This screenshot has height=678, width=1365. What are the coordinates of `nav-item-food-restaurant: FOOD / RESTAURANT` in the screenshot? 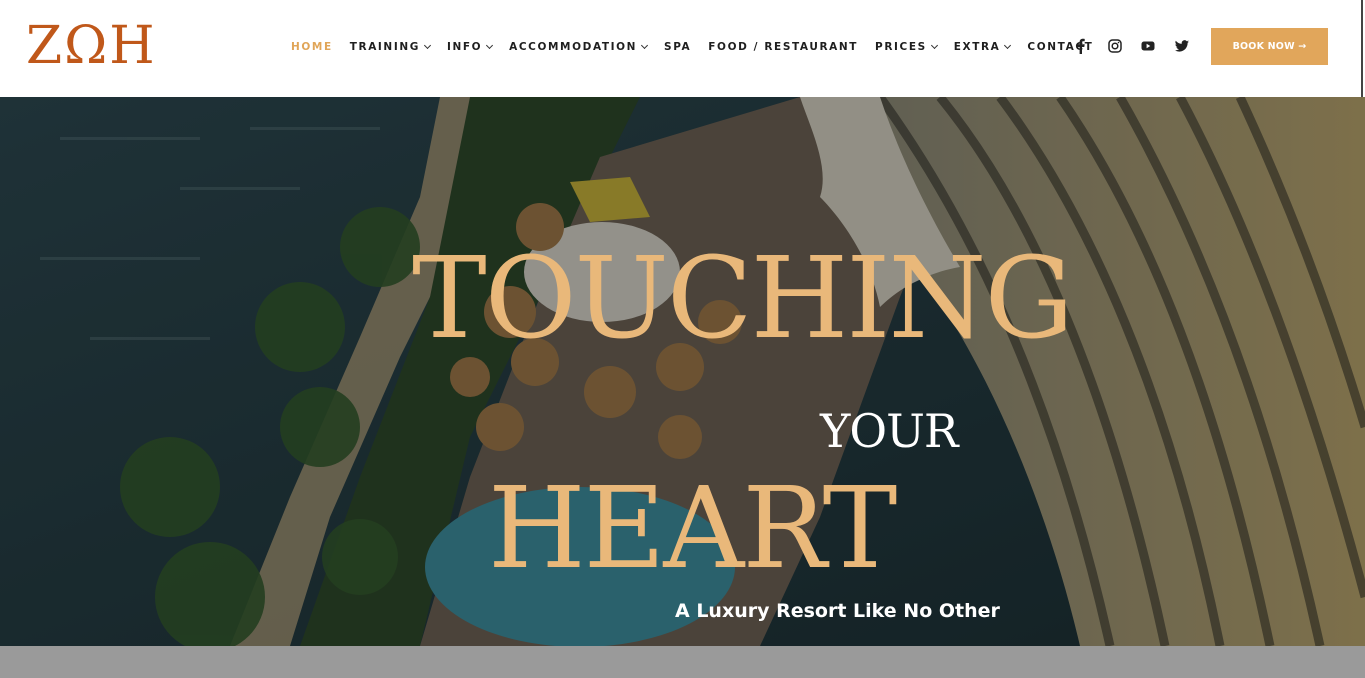 It's located at (783, 47).